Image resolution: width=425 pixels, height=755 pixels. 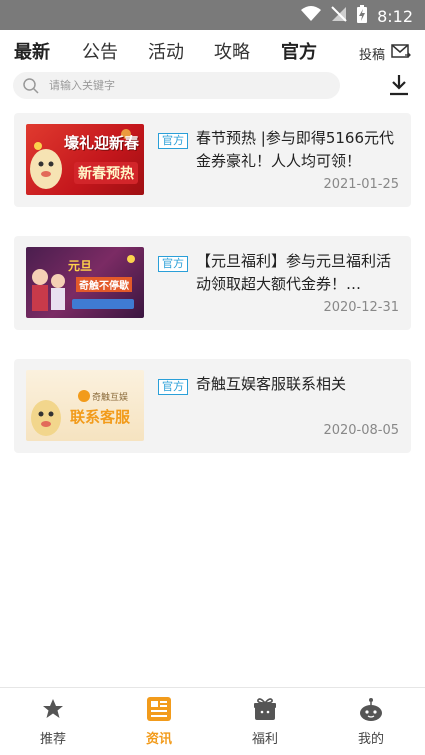 I want to click on article-thumbnail: 奇触互娱 联系客服, so click(x=85, y=405).